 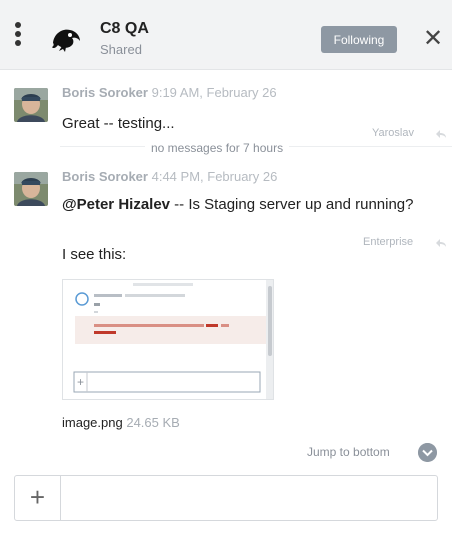 What do you see at coordinates (388, 242) in the screenshot?
I see `side-tag: Enterprise` at bounding box center [388, 242].